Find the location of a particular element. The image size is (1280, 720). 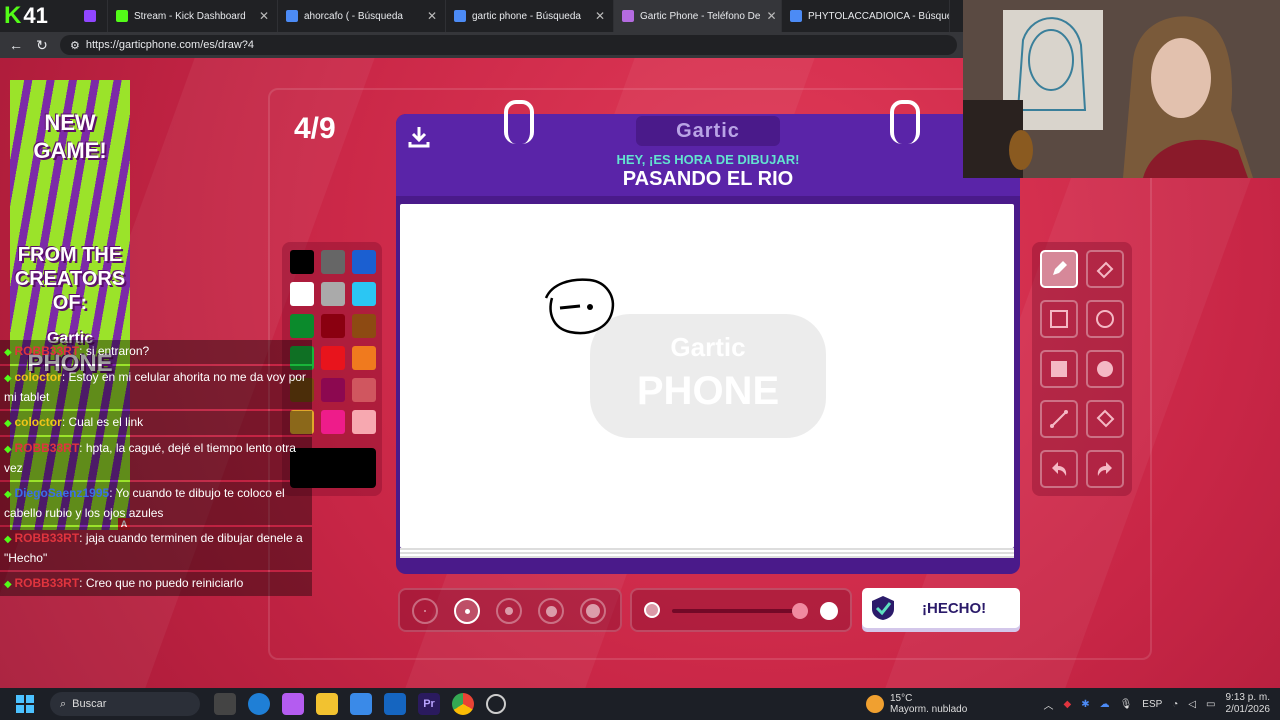

redo-tool is located at coordinates (1105, 469).